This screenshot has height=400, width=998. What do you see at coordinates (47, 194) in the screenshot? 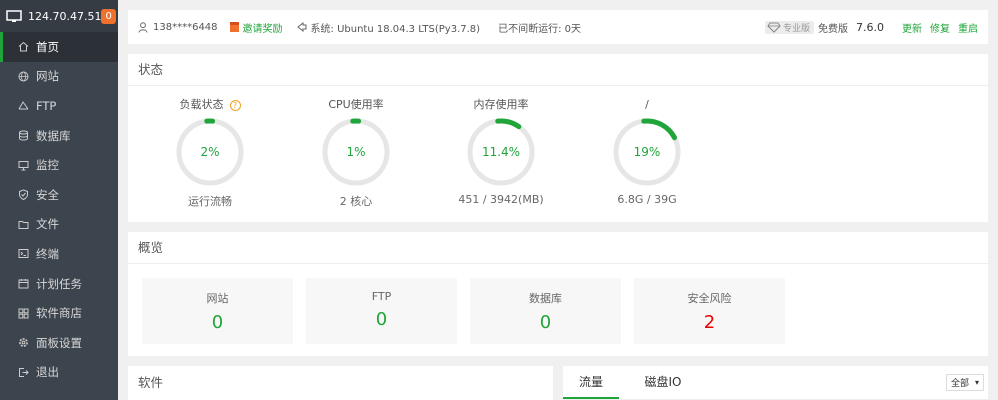
I see `sidebar-item-label: 安全` at bounding box center [47, 194].